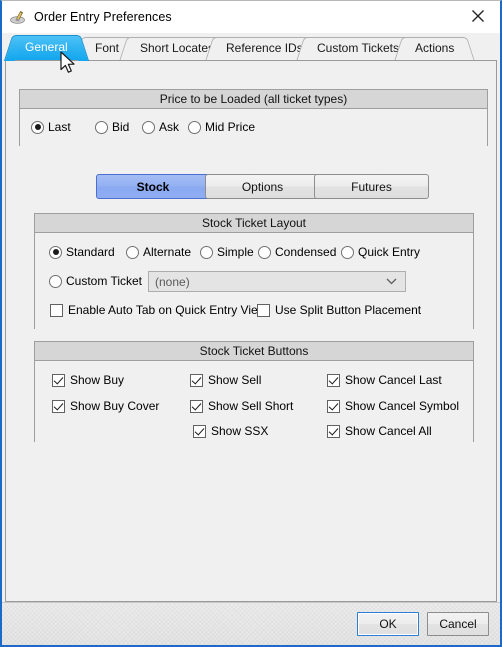 This screenshot has height=647, width=502. I want to click on futures-button: Futures, so click(371, 186).